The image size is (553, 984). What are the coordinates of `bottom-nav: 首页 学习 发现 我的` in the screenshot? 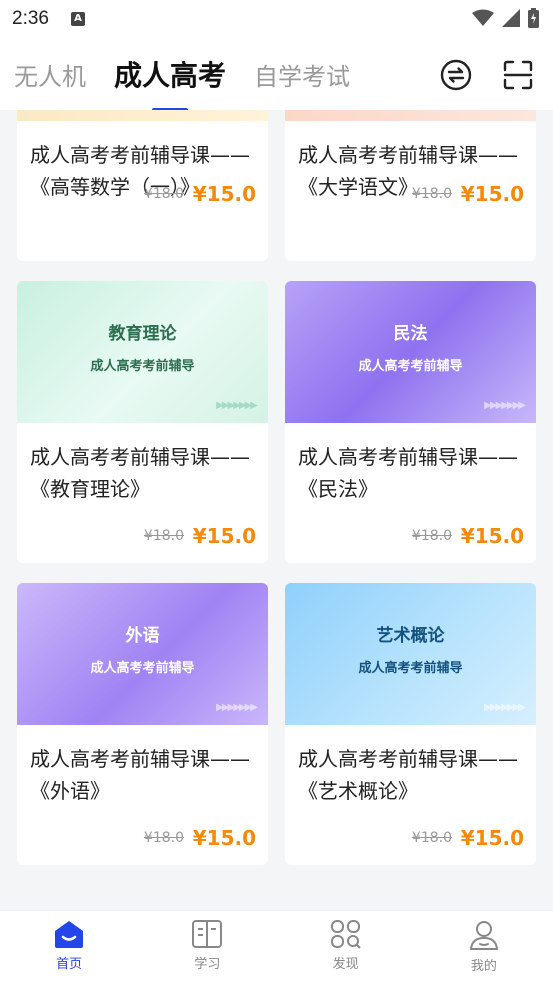 It's located at (276, 947).